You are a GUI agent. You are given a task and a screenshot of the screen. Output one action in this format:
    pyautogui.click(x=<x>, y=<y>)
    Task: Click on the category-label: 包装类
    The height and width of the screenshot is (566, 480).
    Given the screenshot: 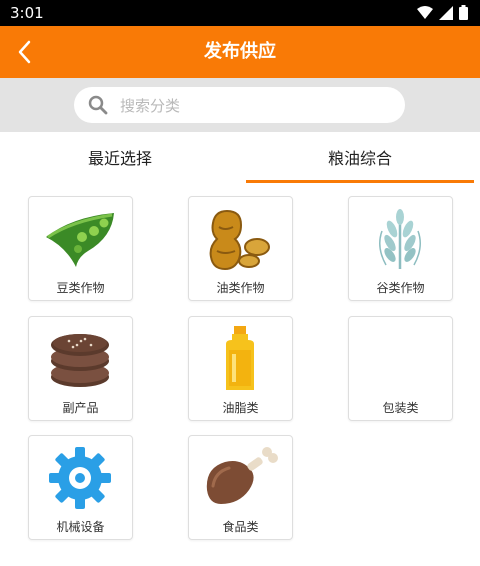 What is the action you would take?
    pyautogui.click(x=400, y=408)
    